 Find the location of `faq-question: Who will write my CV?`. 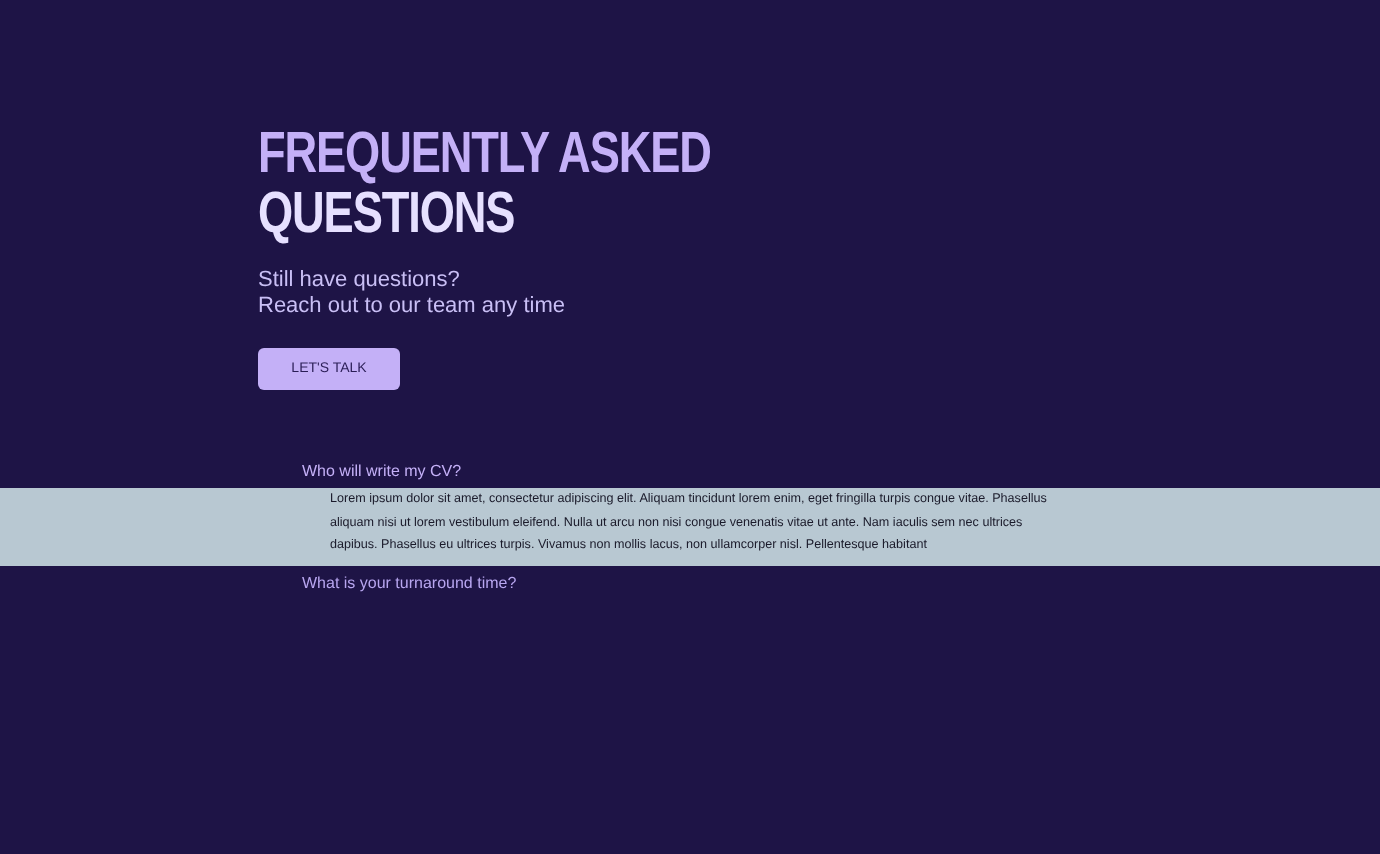

faq-question: Who will write my CV? is located at coordinates (690, 472).